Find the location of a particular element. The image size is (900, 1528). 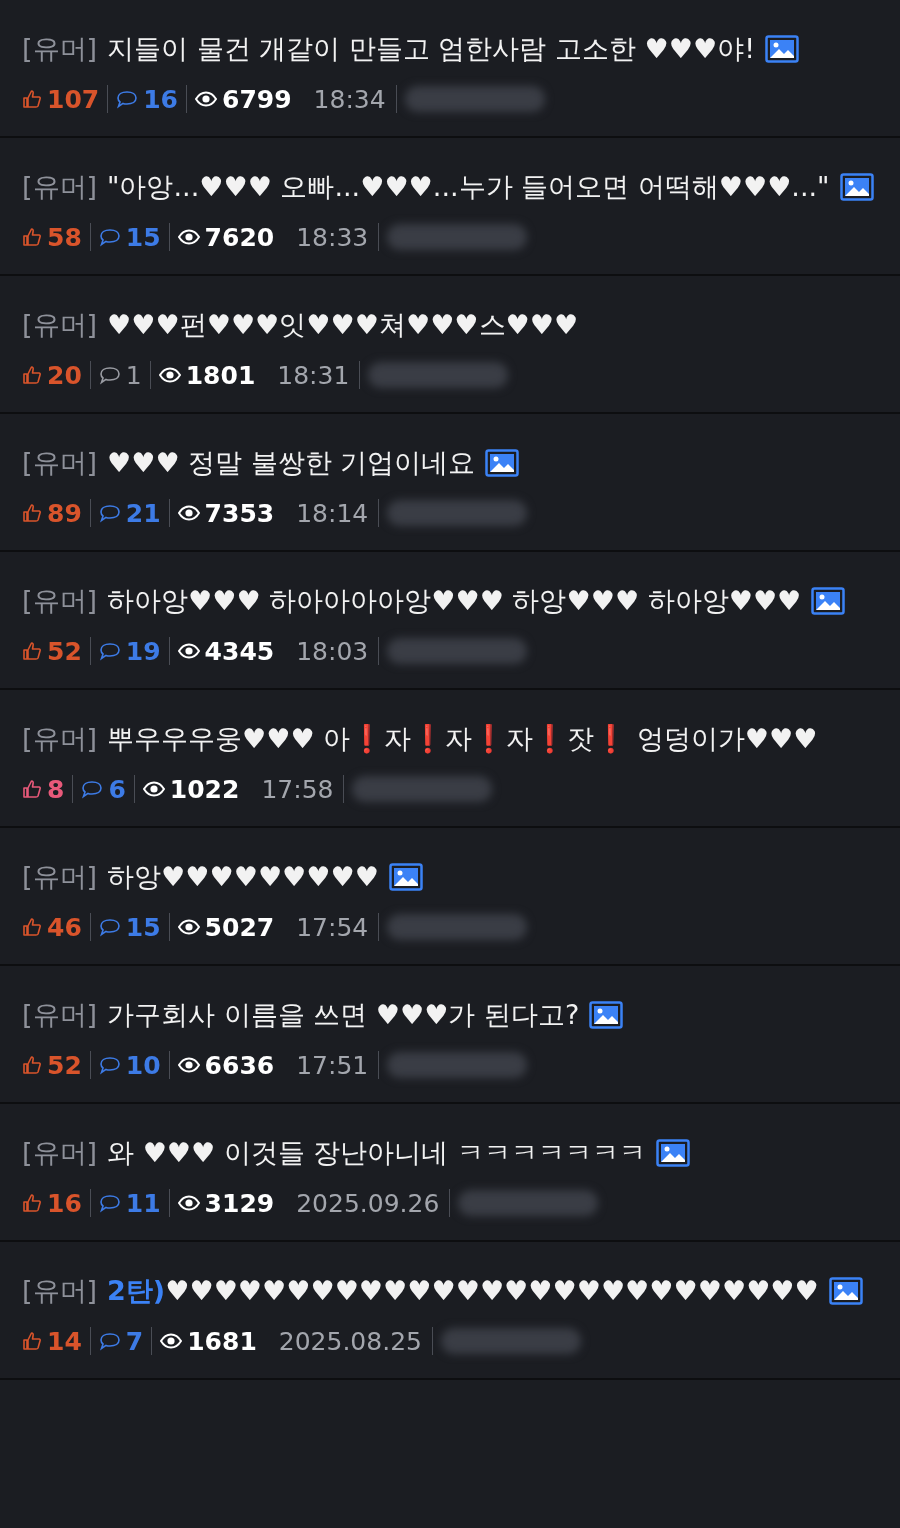

view-count: 7353 is located at coordinates (239, 513).